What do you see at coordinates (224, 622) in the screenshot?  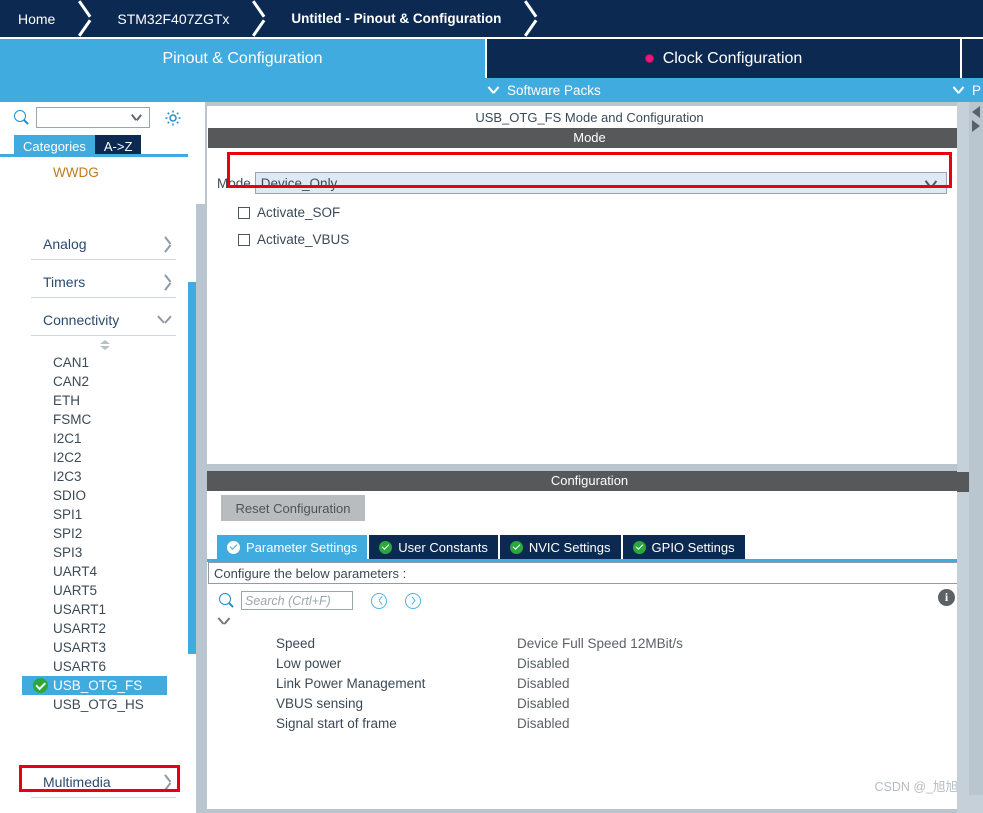 I see `parameter-group-collapse-icon` at bounding box center [224, 622].